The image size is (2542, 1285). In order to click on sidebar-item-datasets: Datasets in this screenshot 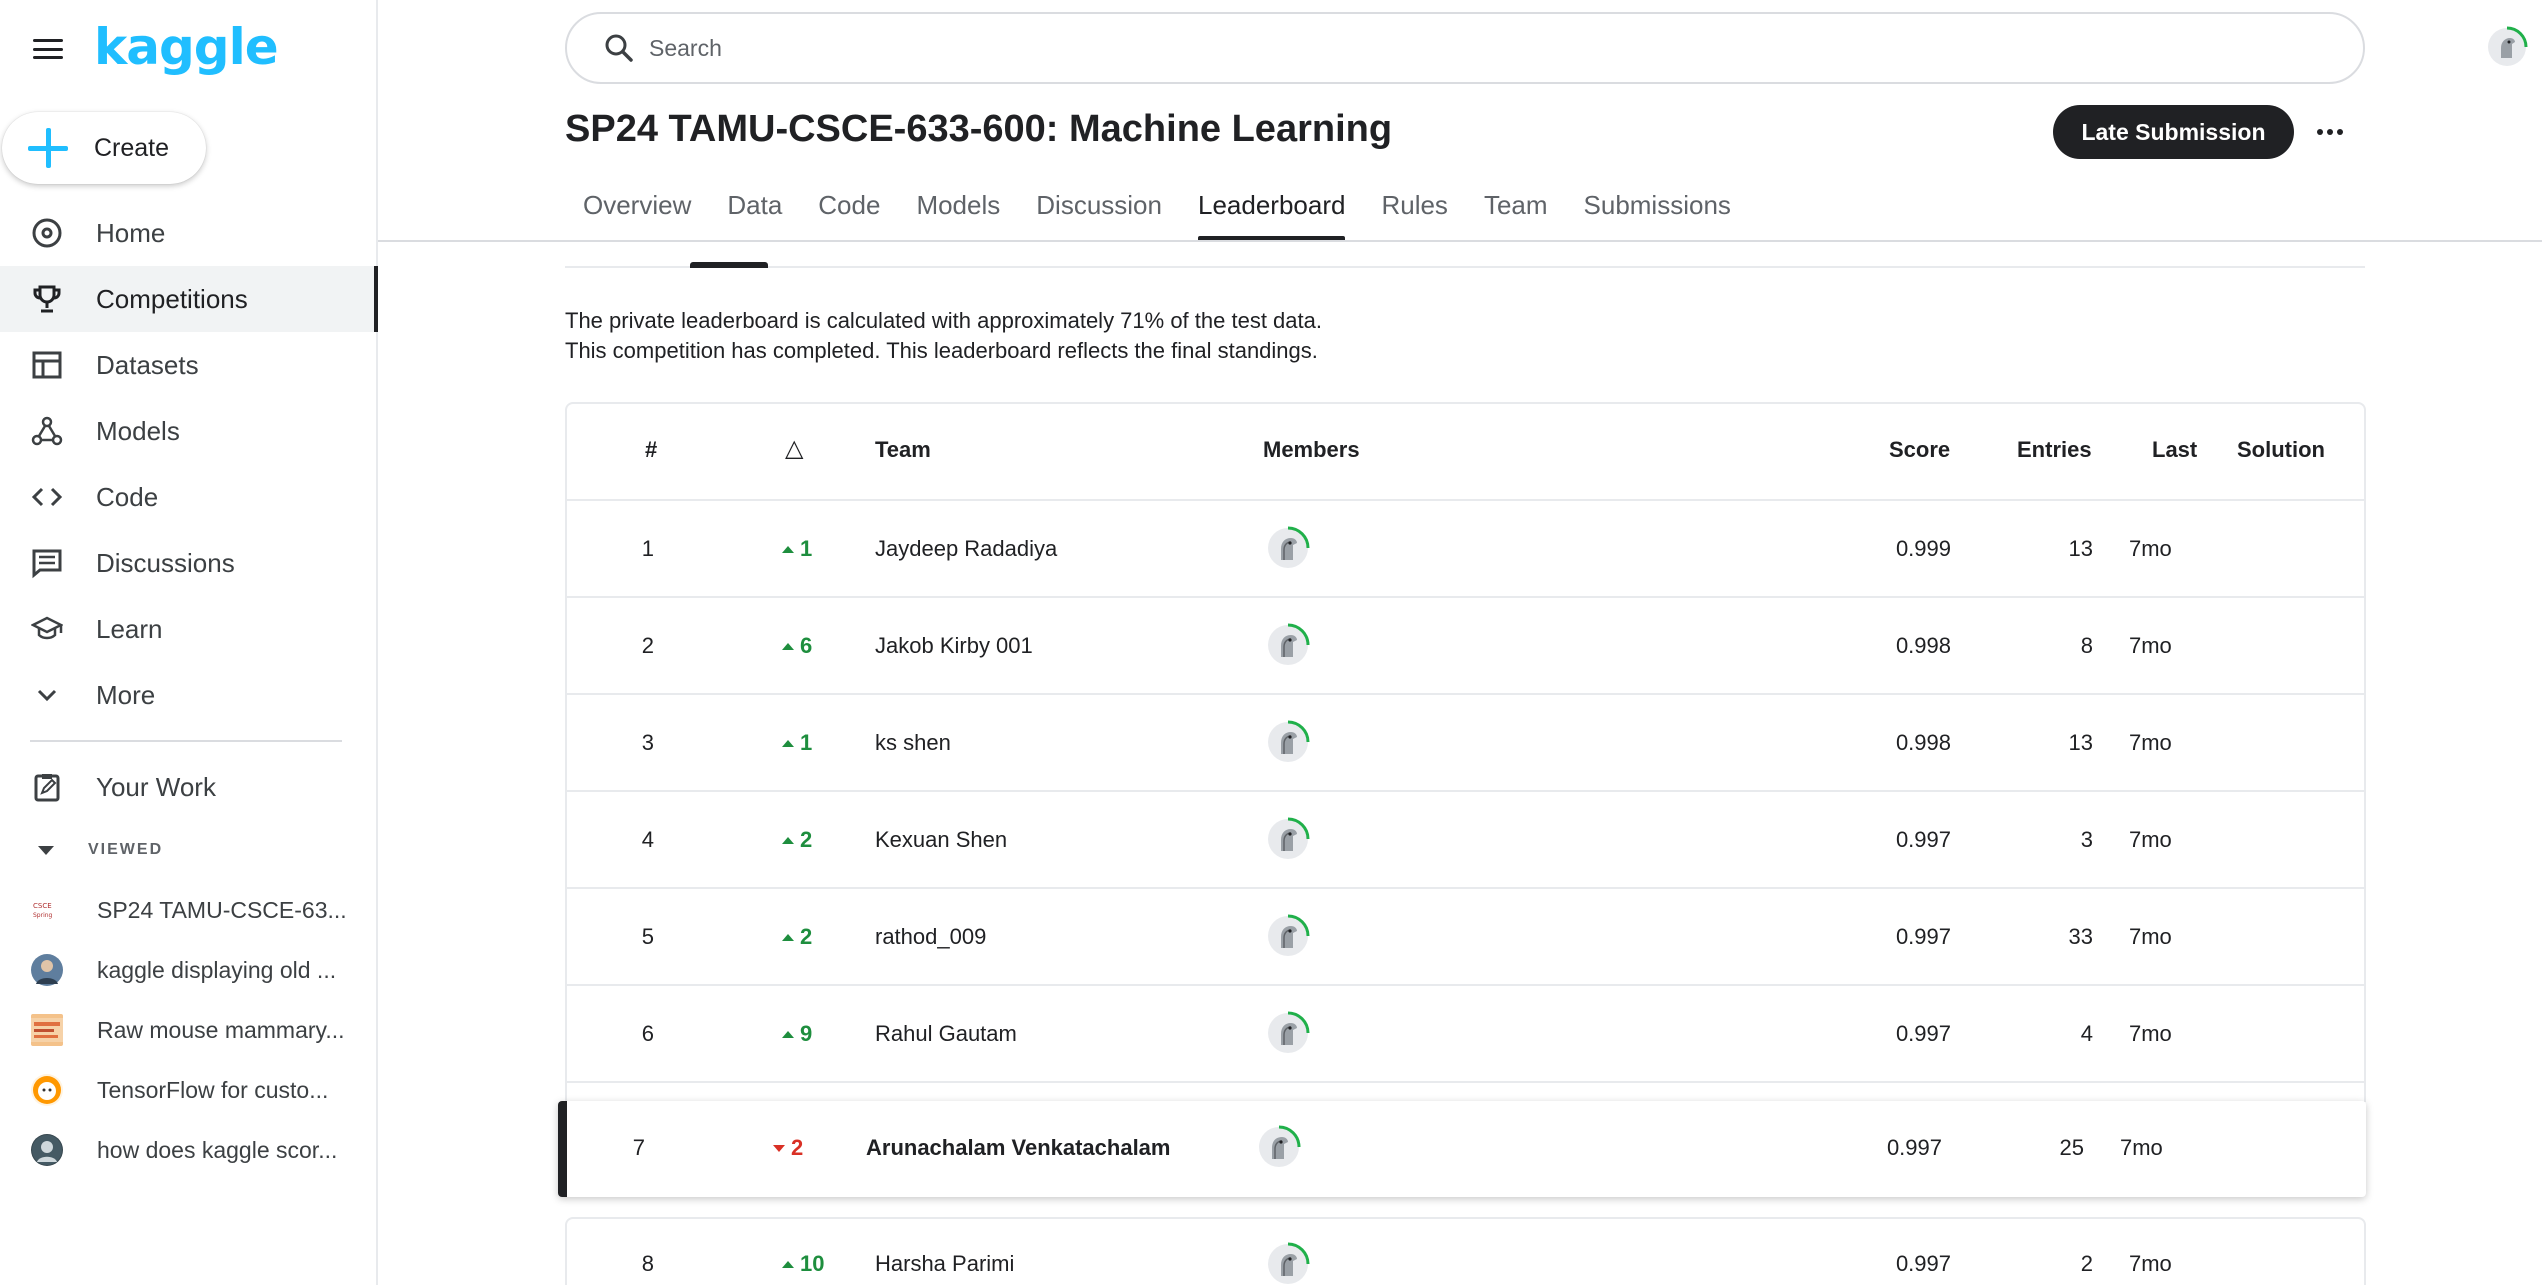, I will do `click(189, 365)`.